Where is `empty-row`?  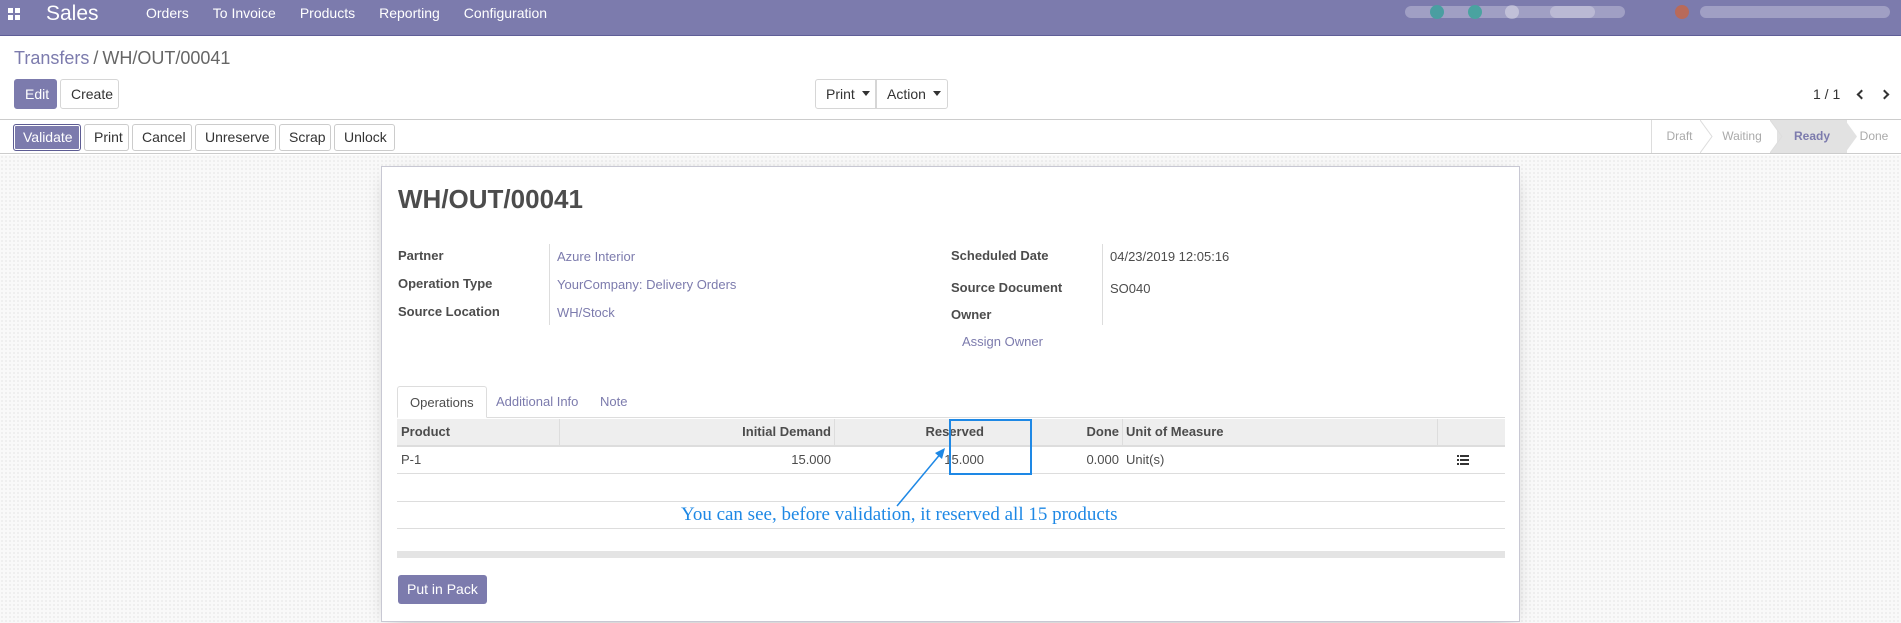
empty-row is located at coordinates (951, 488).